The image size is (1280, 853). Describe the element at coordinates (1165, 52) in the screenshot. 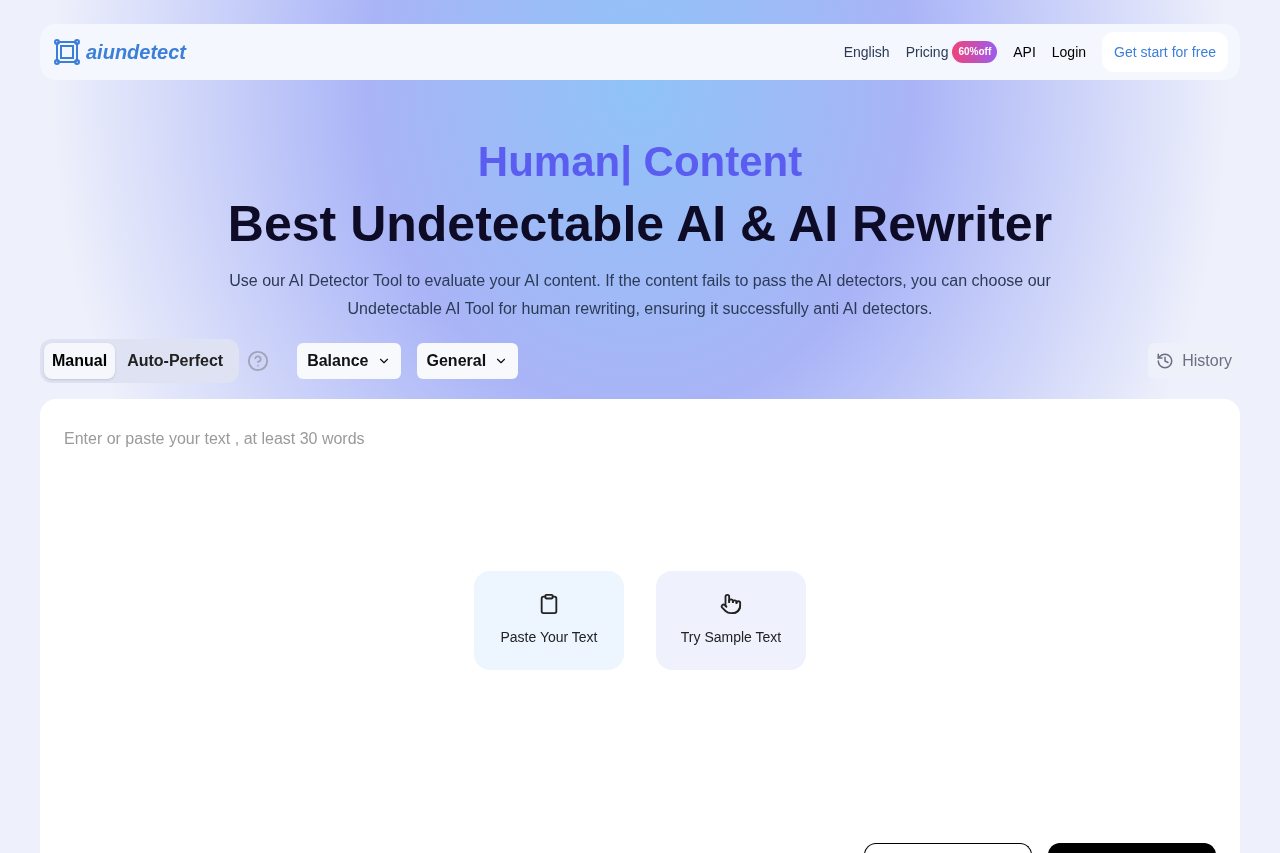

I see `get-started-button: Get start for free` at that location.